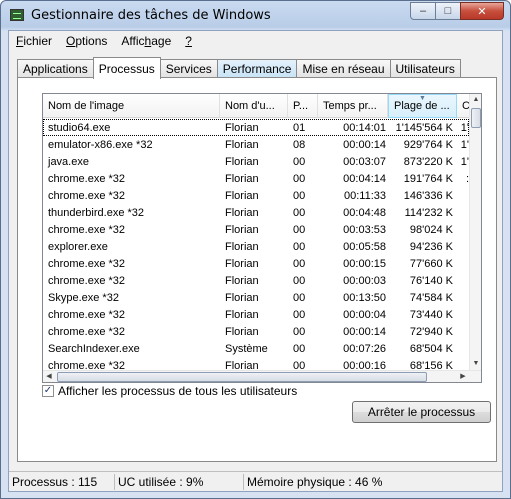 This screenshot has height=499, width=511. I want to click on menu-affichage: Affichage, so click(146, 41).